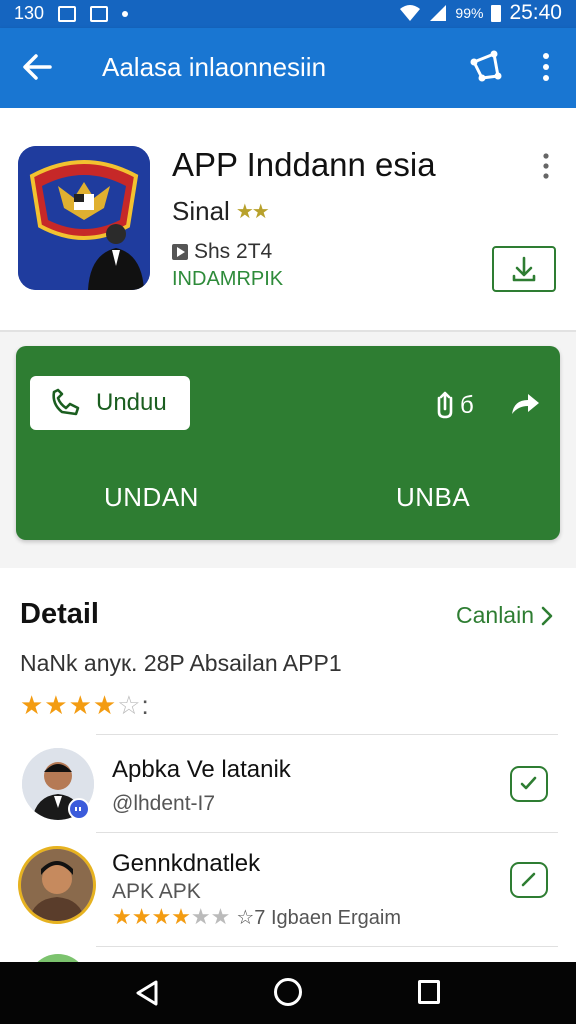  What do you see at coordinates (525, 403) in the screenshot?
I see `forward-share-icon` at bounding box center [525, 403].